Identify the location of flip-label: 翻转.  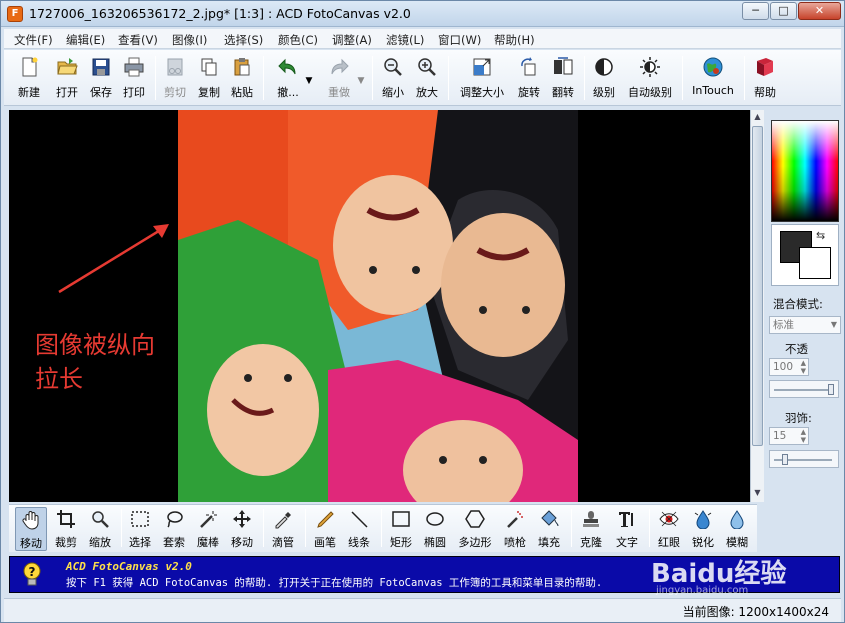
(563, 92).